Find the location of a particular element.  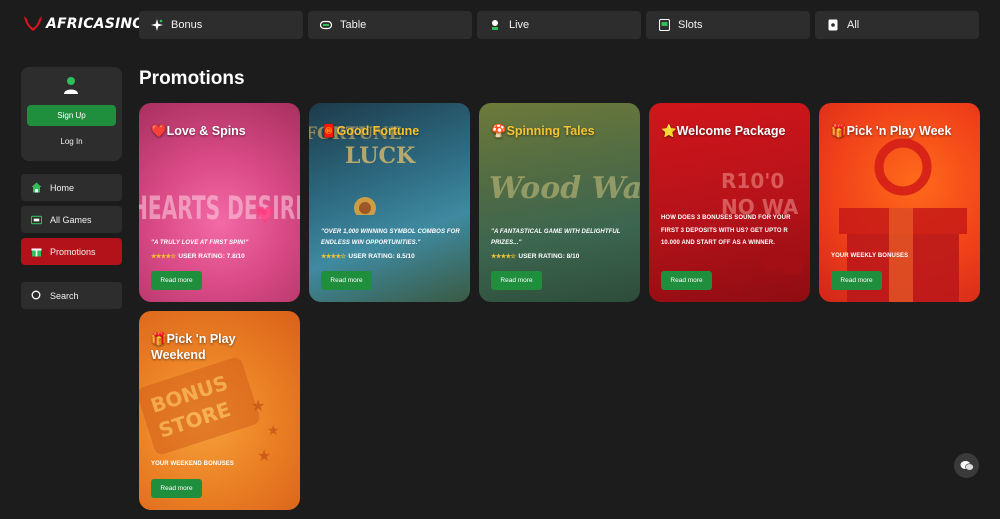

mushroom-icon: 🍄 is located at coordinates (499, 131).